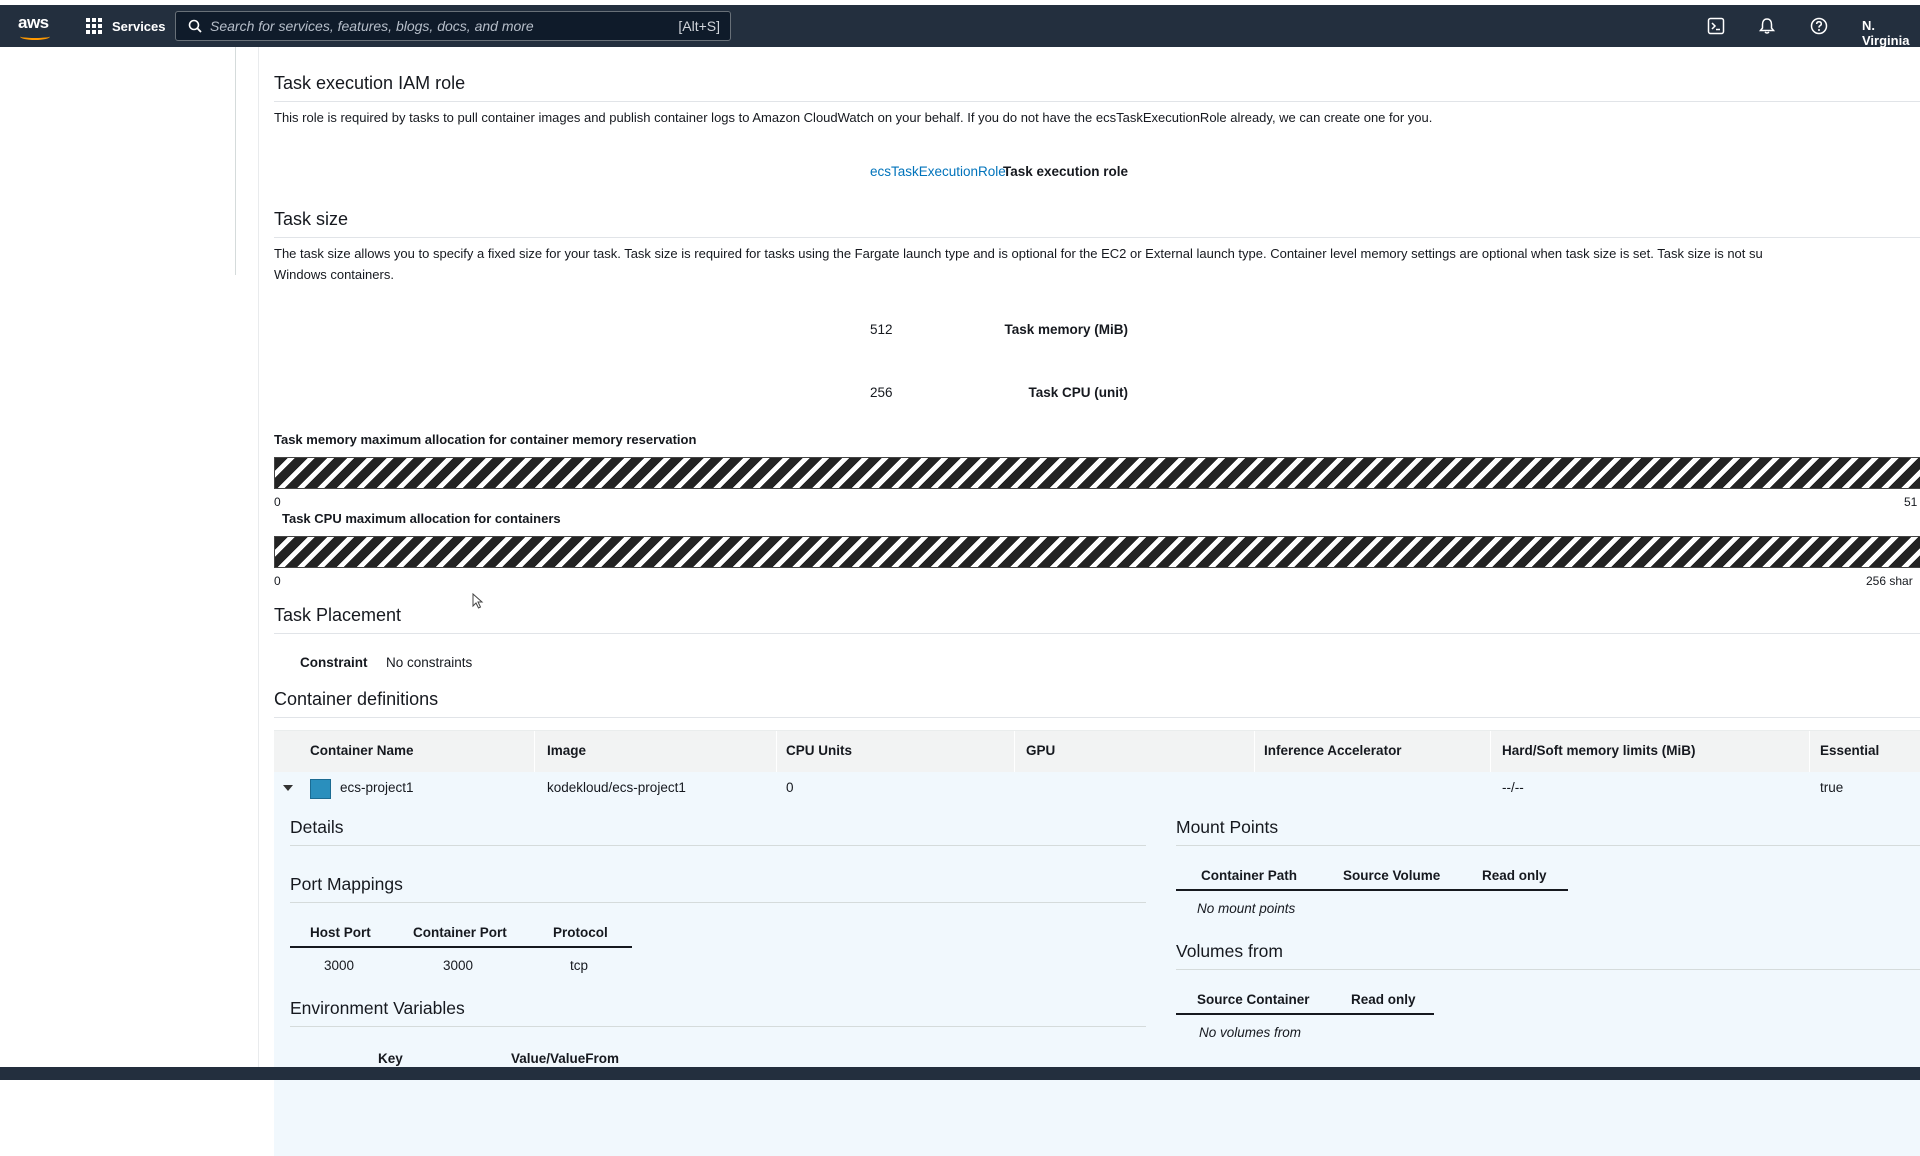 This screenshot has height=1156, width=1920. Describe the element at coordinates (960, 1073) in the screenshot. I see `footer-bar` at that location.